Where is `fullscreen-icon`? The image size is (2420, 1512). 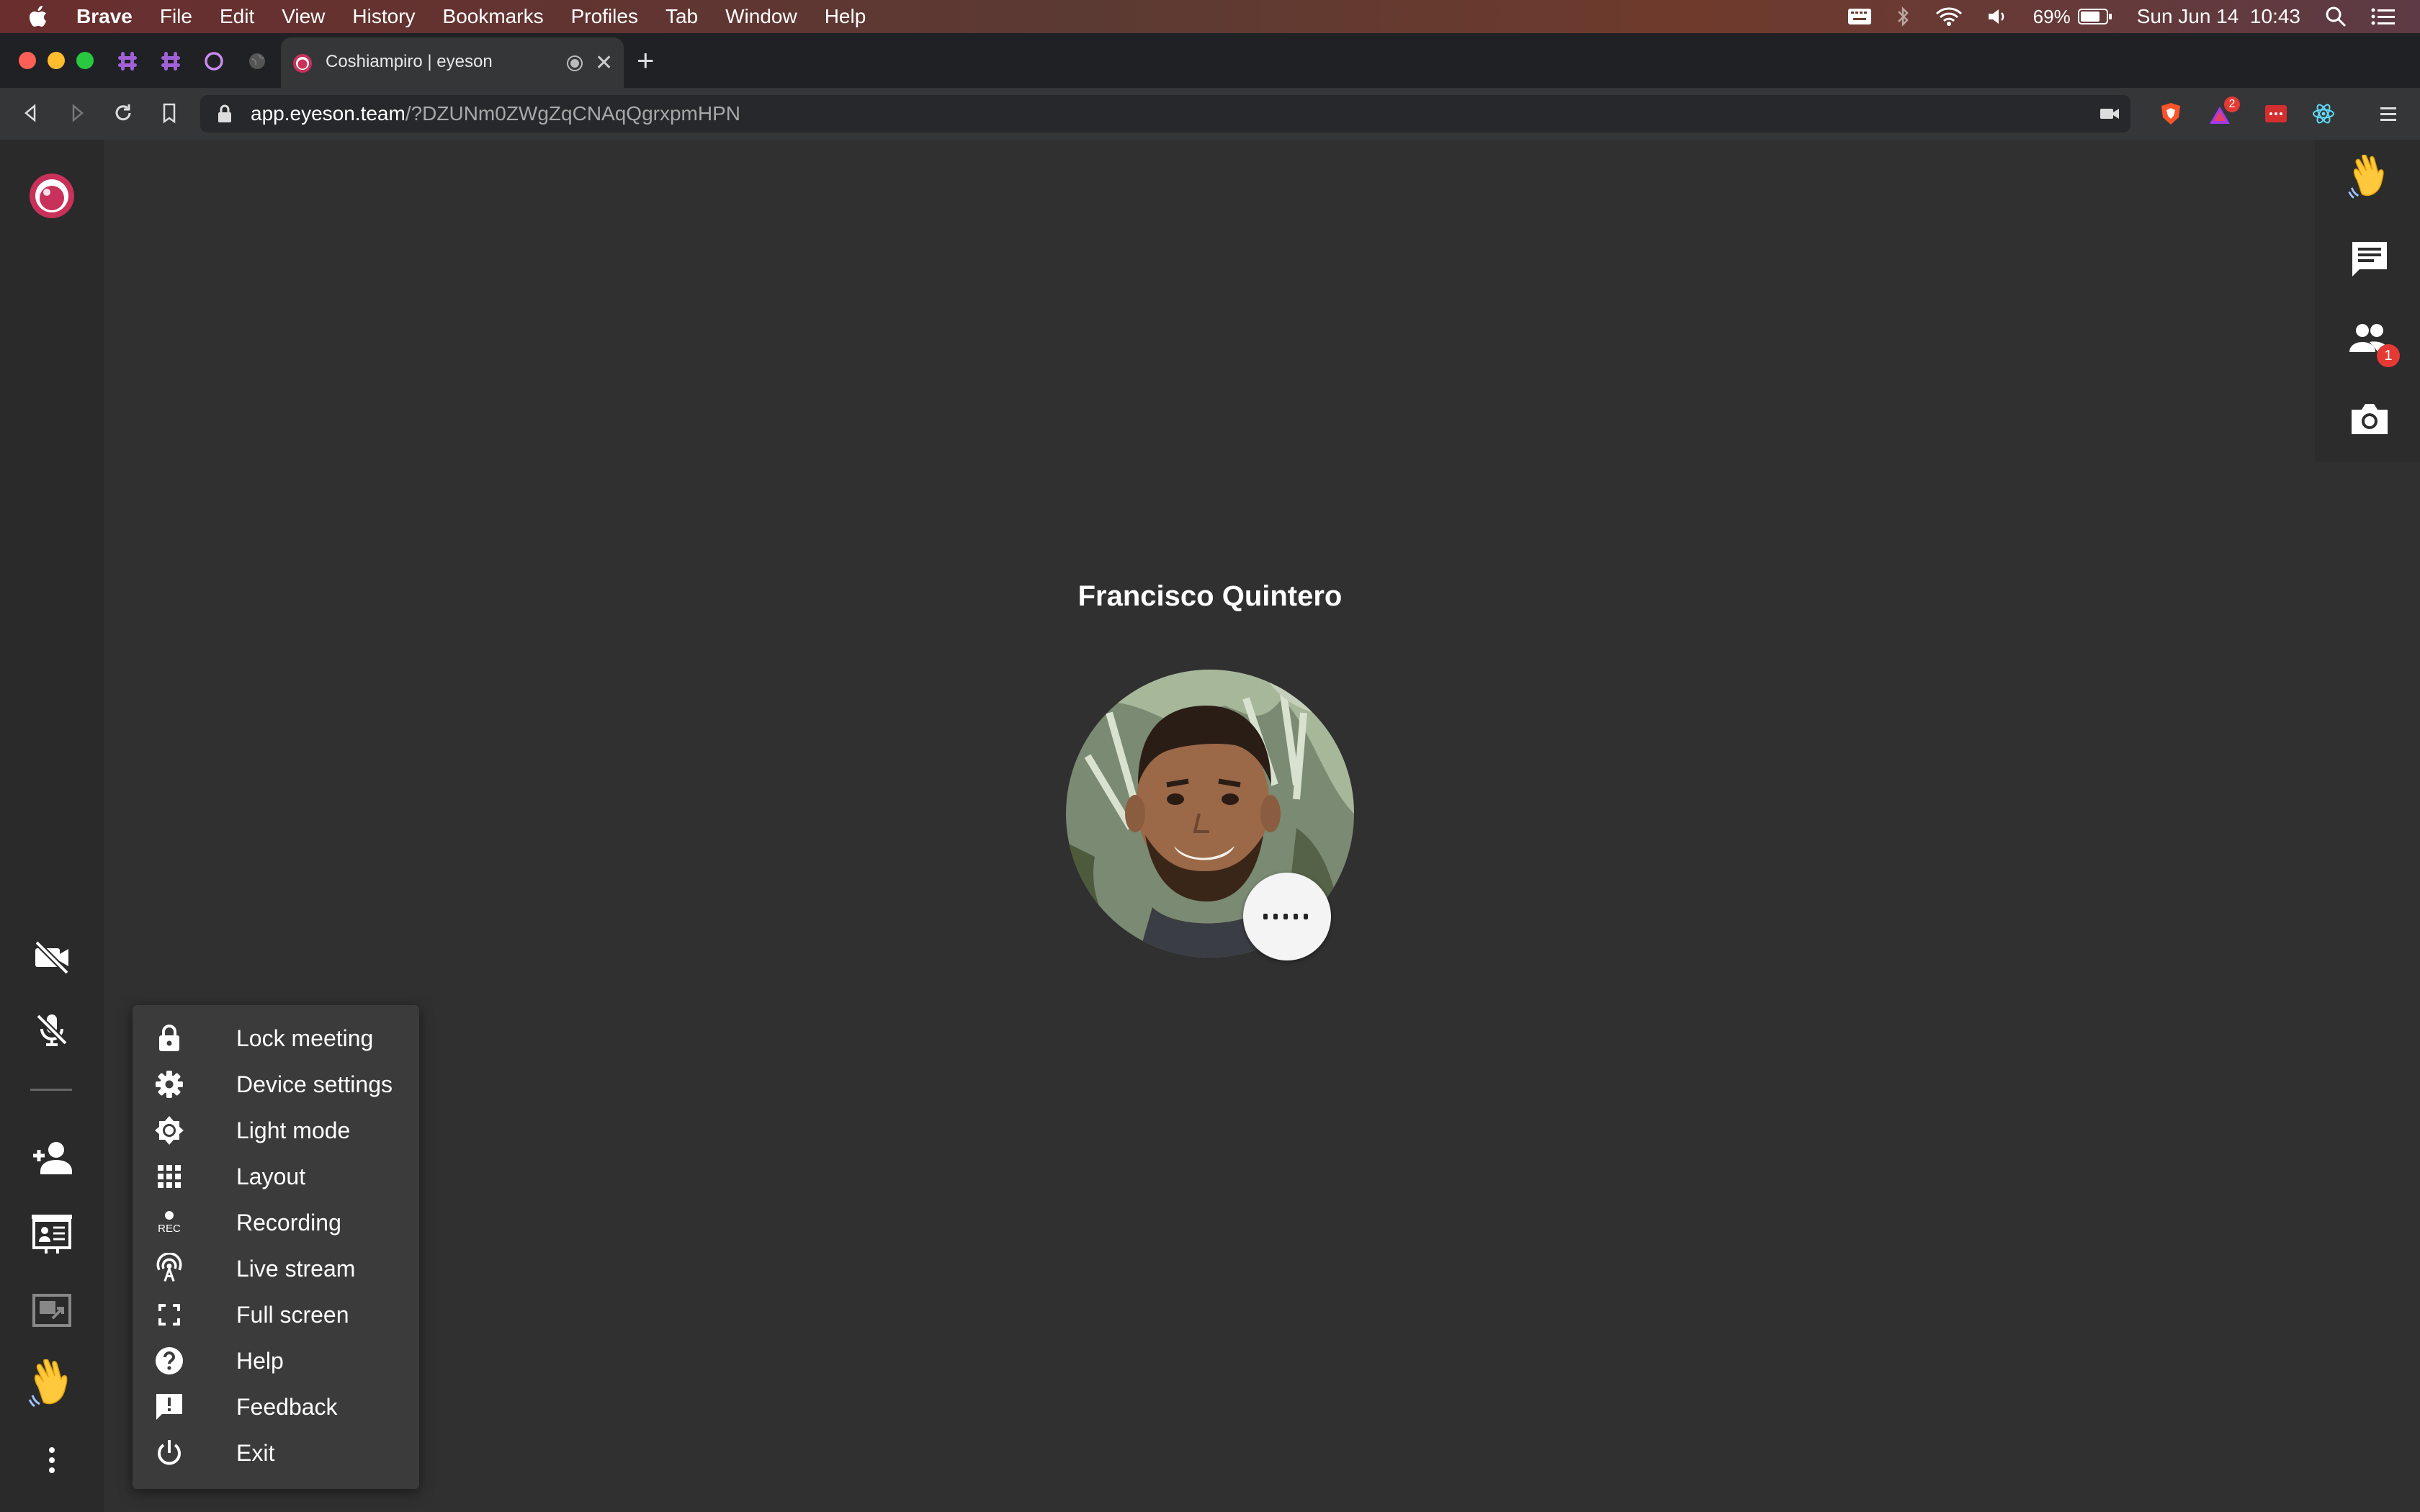 fullscreen-icon is located at coordinates (169, 1315).